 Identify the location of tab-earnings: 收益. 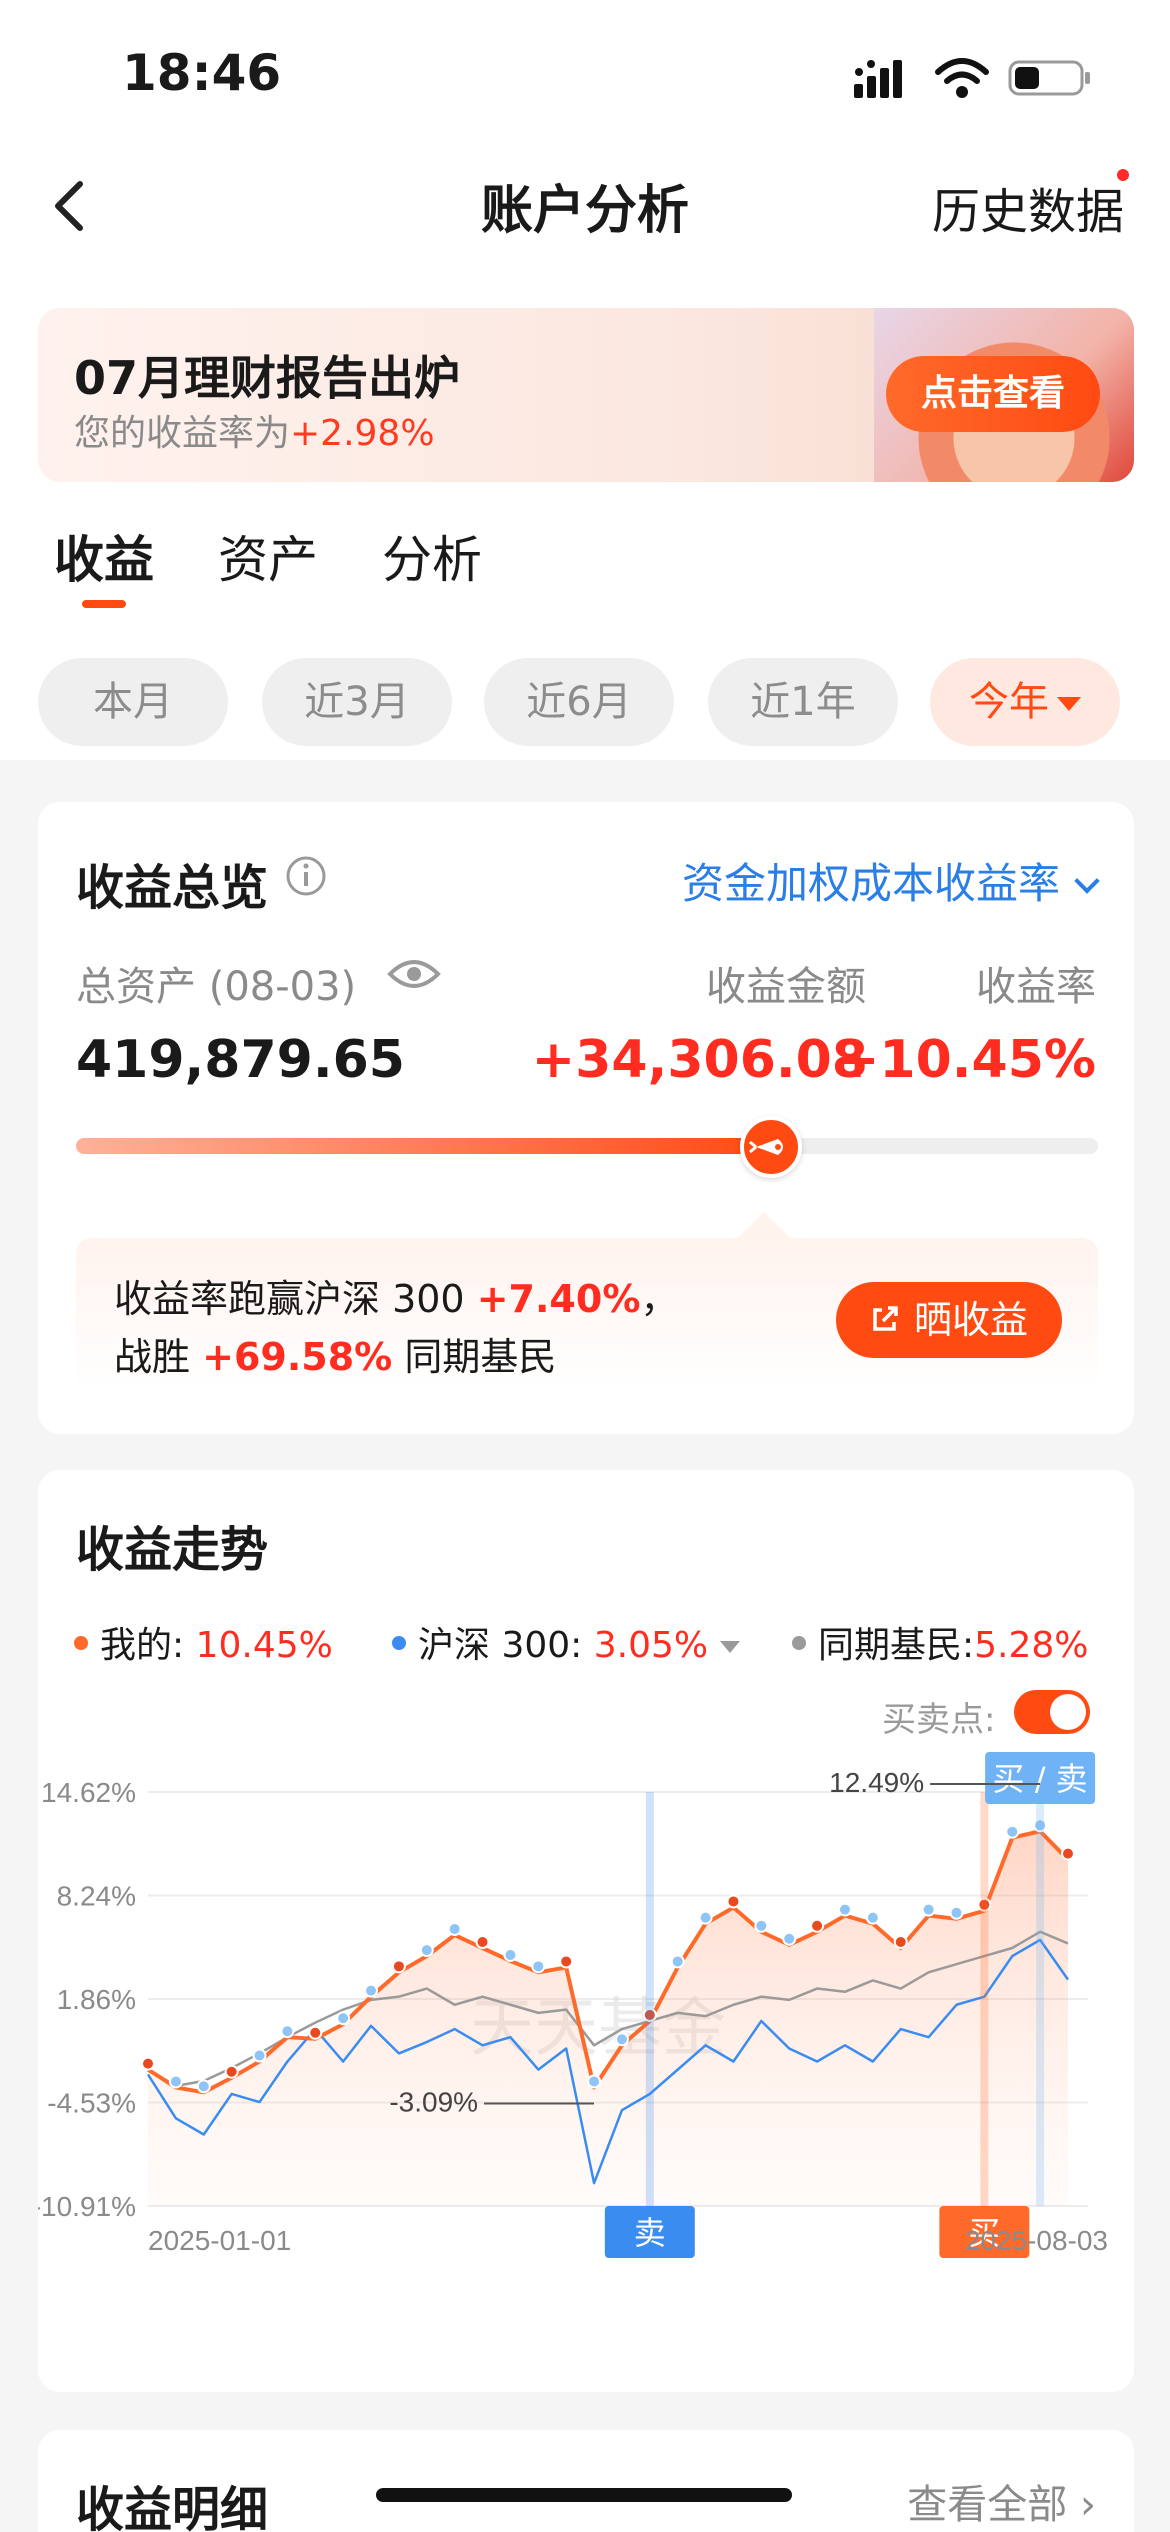
(104, 556).